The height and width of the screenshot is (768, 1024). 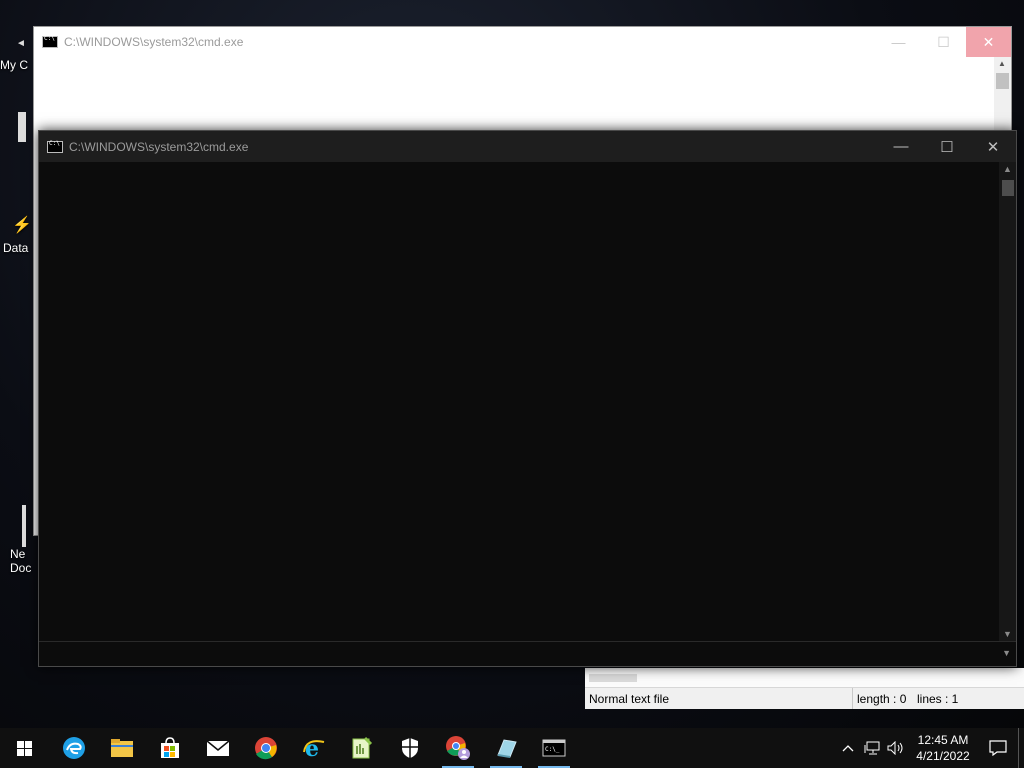 I want to click on taskbar-file-explorer, so click(x=122, y=748).